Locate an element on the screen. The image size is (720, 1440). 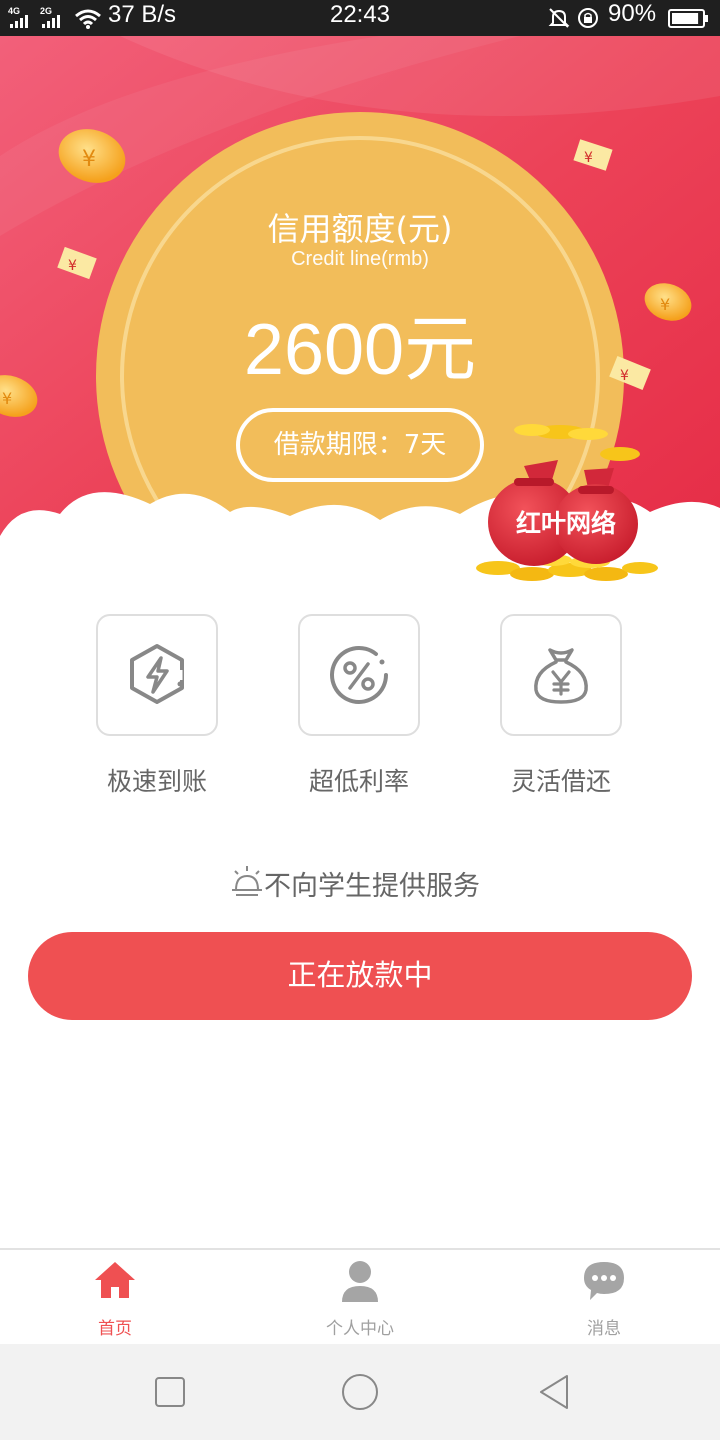
bottom-tab-bar: 首页 个人中心 消息 is located at coordinates (360, 1296).